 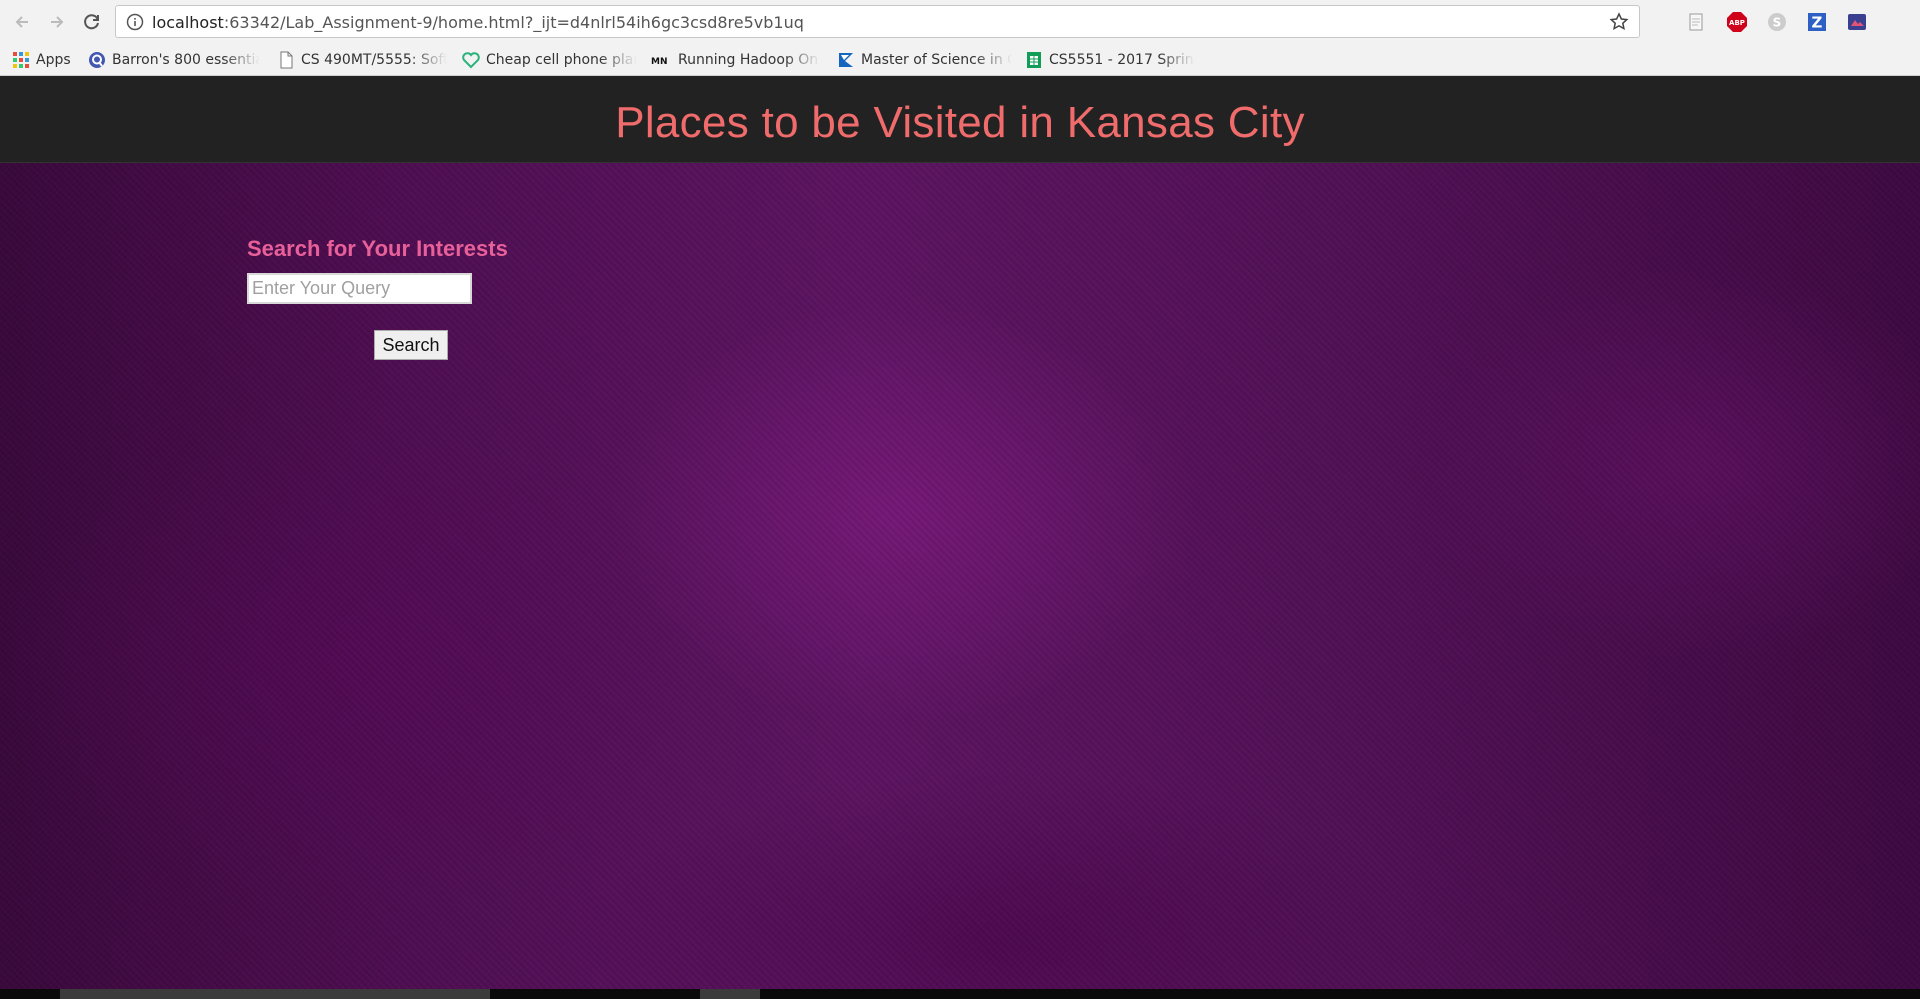 I want to click on bookmark-cs5551: CS5551 - 2017 Spring, so click(x=1110, y=60).